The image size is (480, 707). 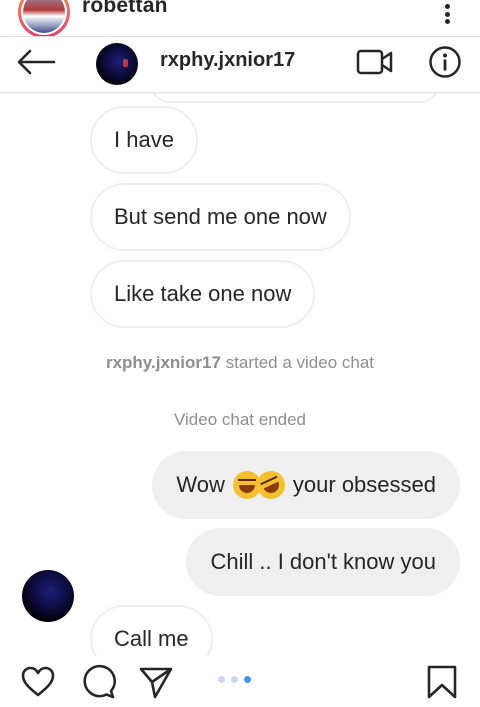 I want to click on message-bubble-incoming: But send me one now, so click(x=220, y=217).